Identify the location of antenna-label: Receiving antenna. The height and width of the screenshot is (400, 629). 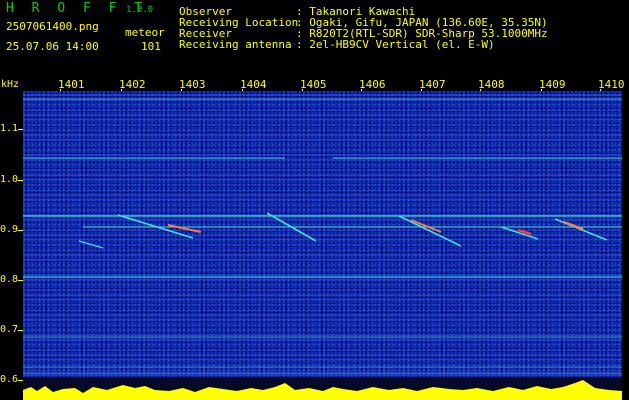
(235, 44).